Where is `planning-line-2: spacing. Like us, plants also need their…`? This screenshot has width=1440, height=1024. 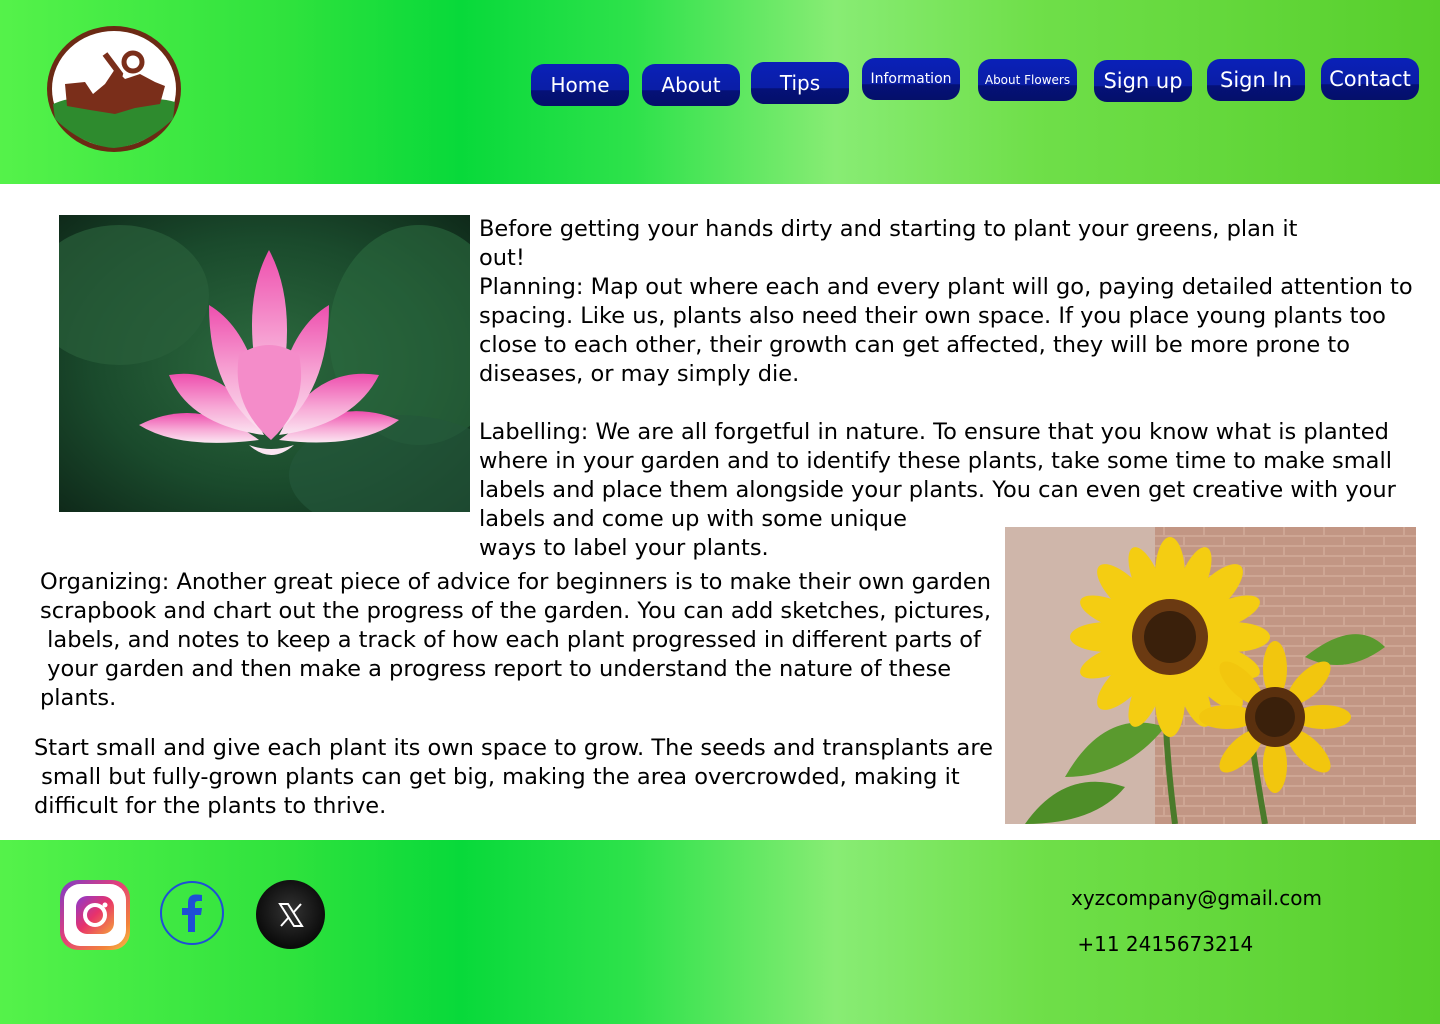
planning-line-2: spacing. Like us, plants also need their… is located at coordinates (932, 316).